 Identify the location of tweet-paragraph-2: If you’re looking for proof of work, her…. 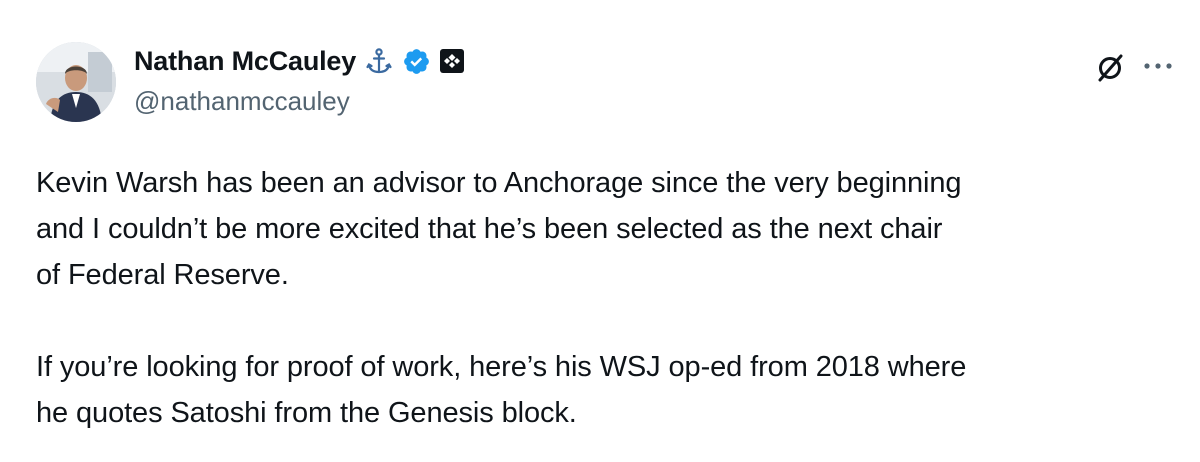
(501, 390).